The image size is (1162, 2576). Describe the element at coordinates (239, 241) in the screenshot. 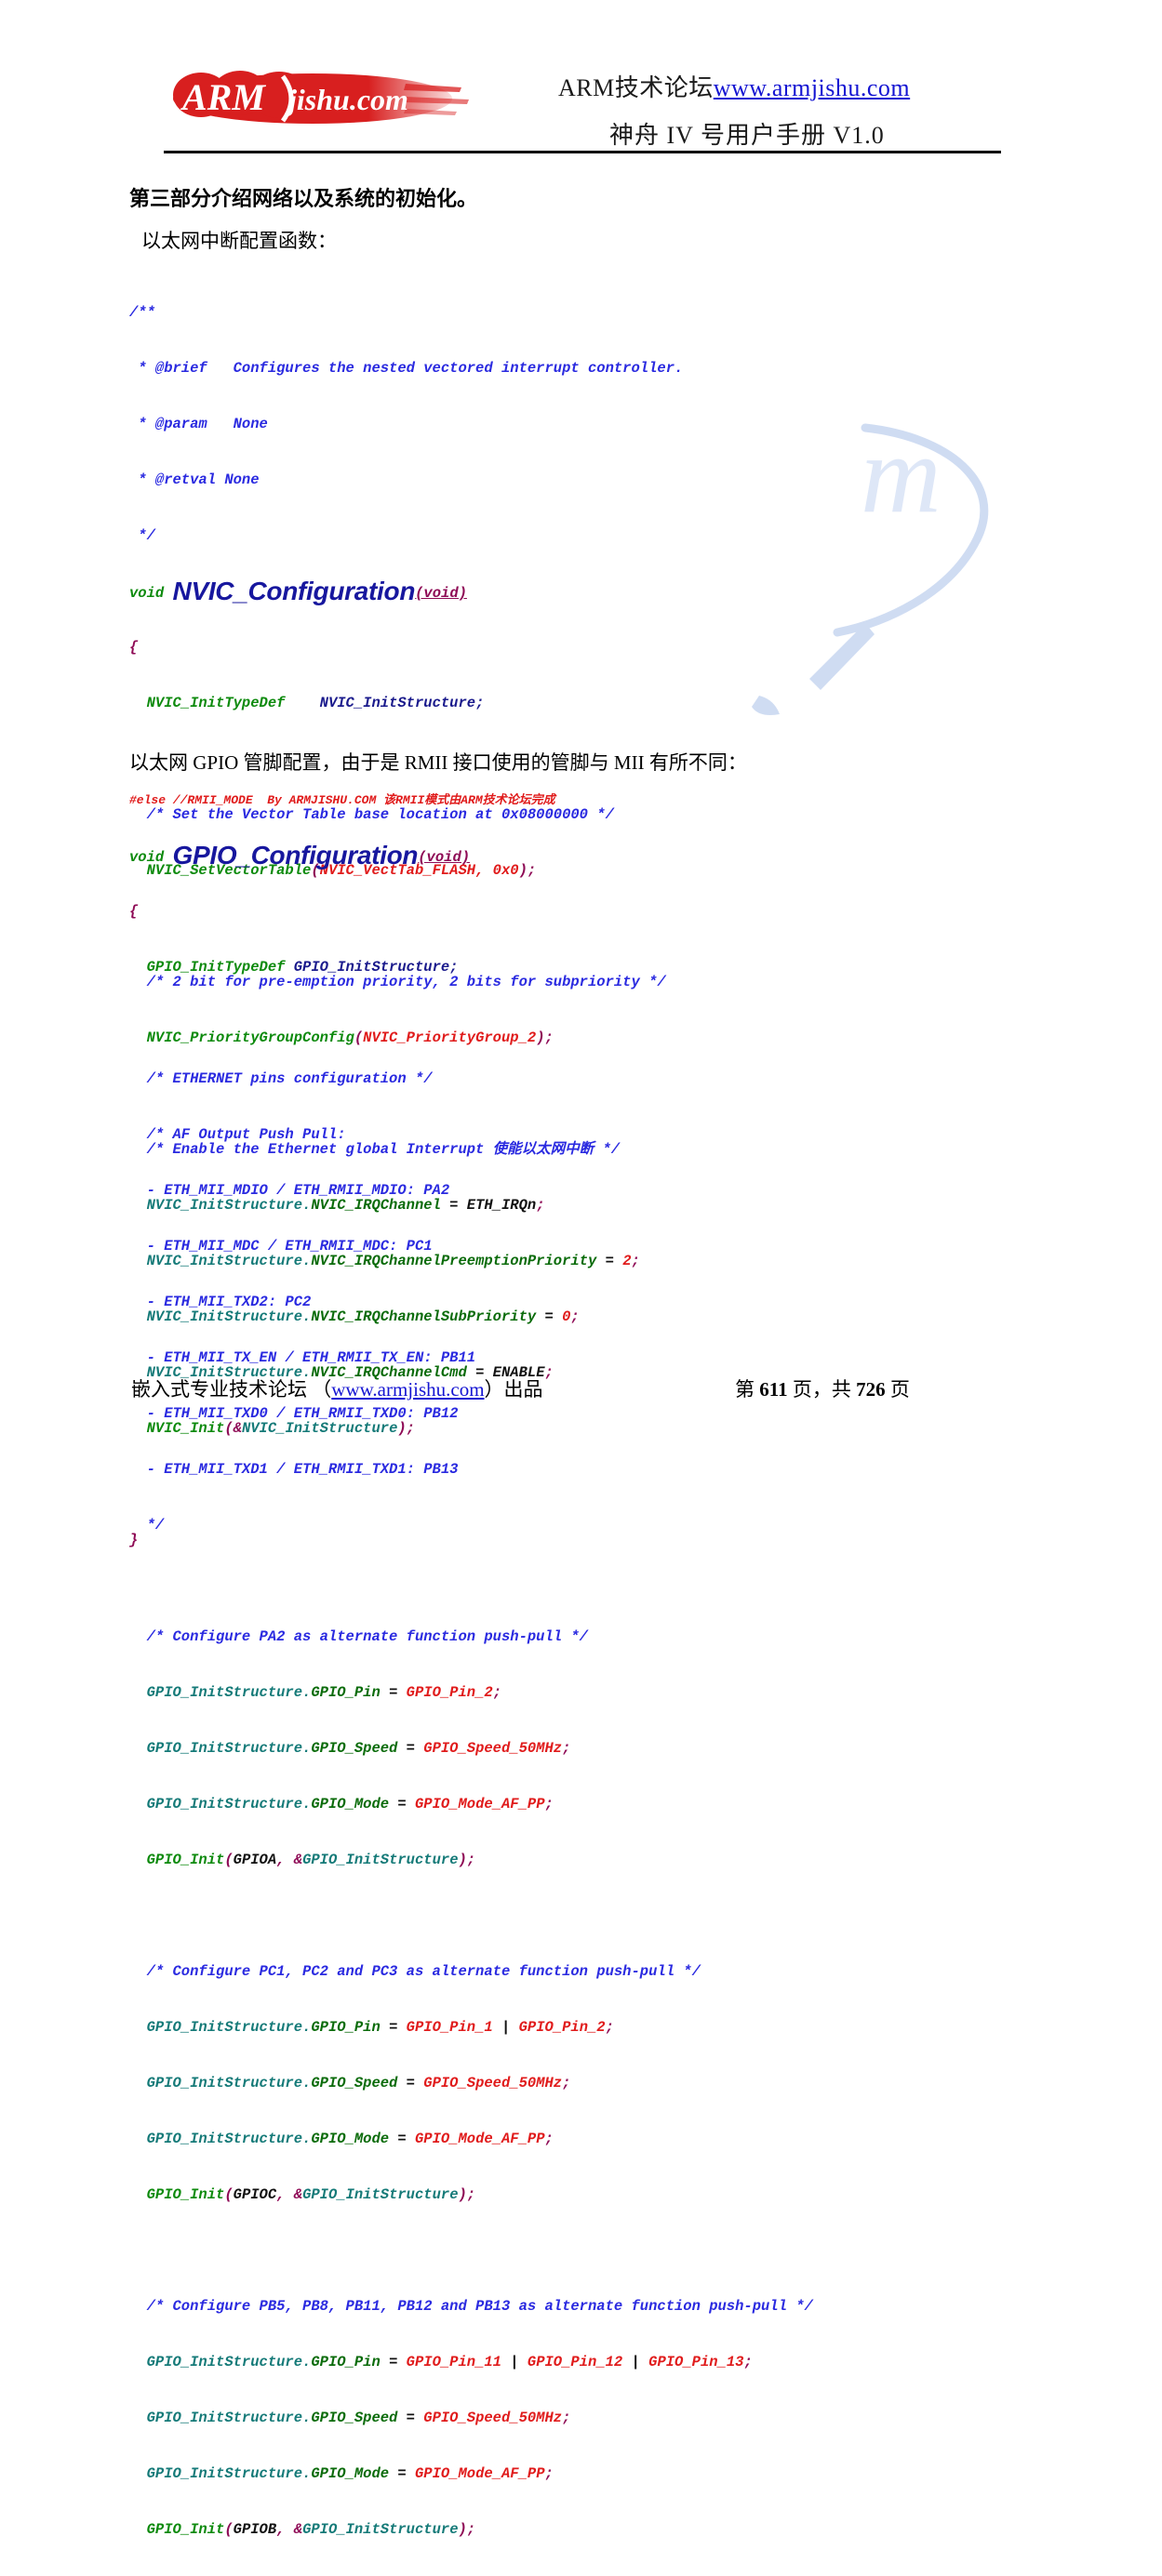

I see `lead-paragraph-nvic: 以太网中断配置函数：` at that location.